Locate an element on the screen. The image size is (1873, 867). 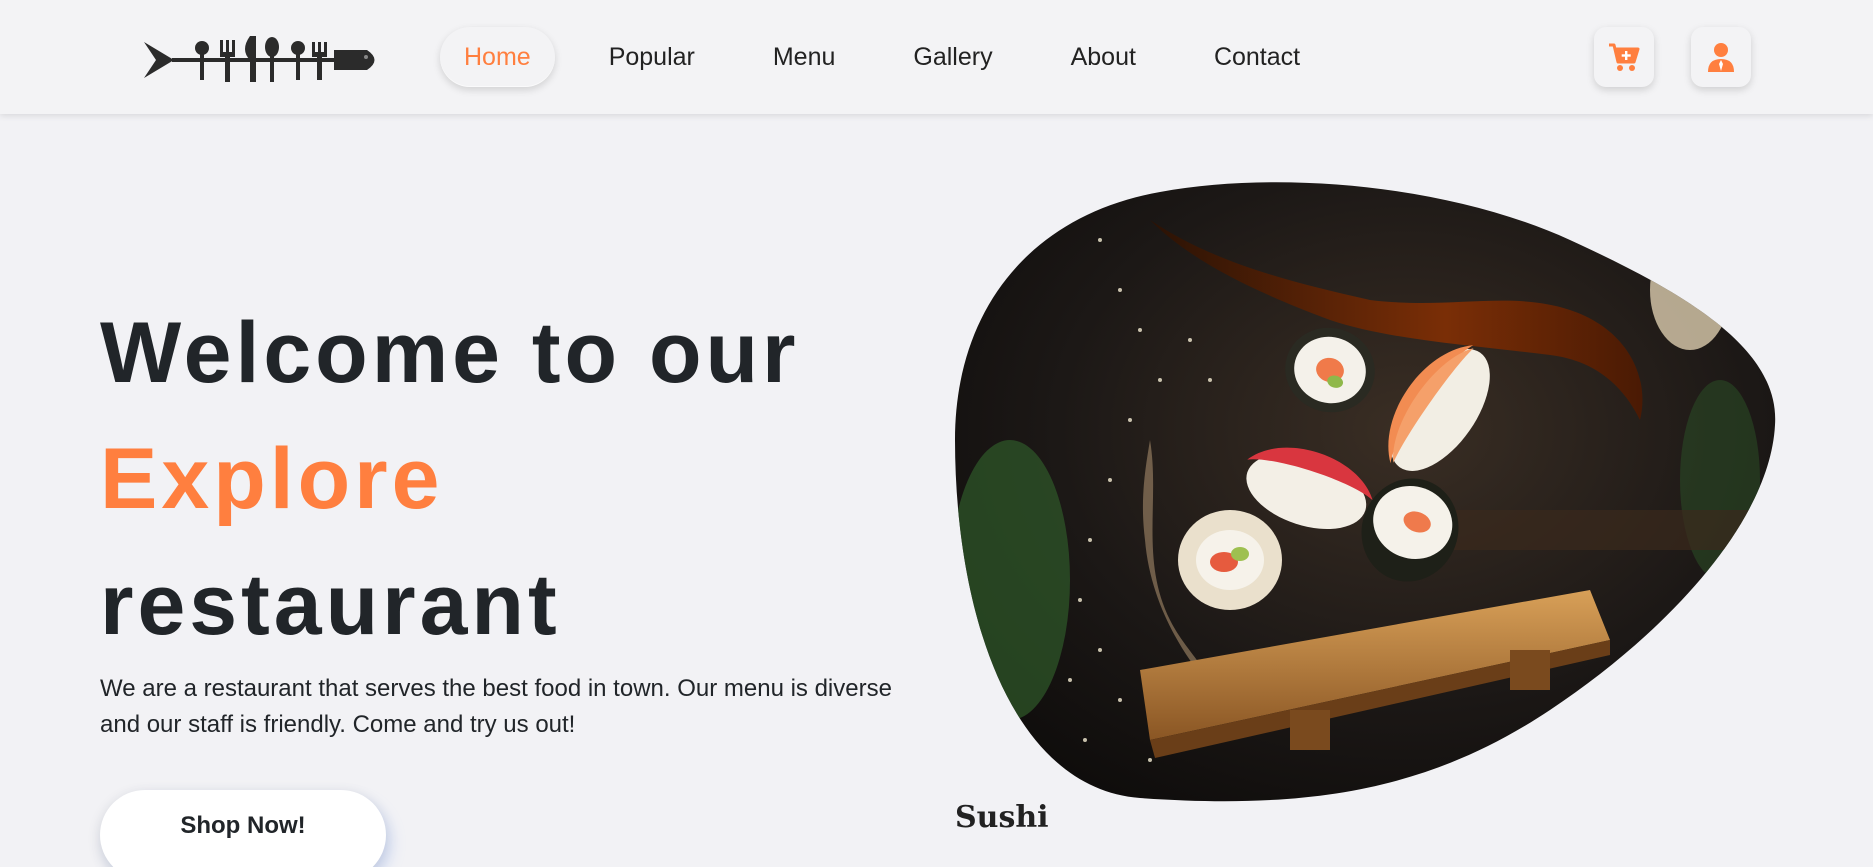
main-nav: Home Popular Menu Gallery About Contact is located at coordinates (897, 57).